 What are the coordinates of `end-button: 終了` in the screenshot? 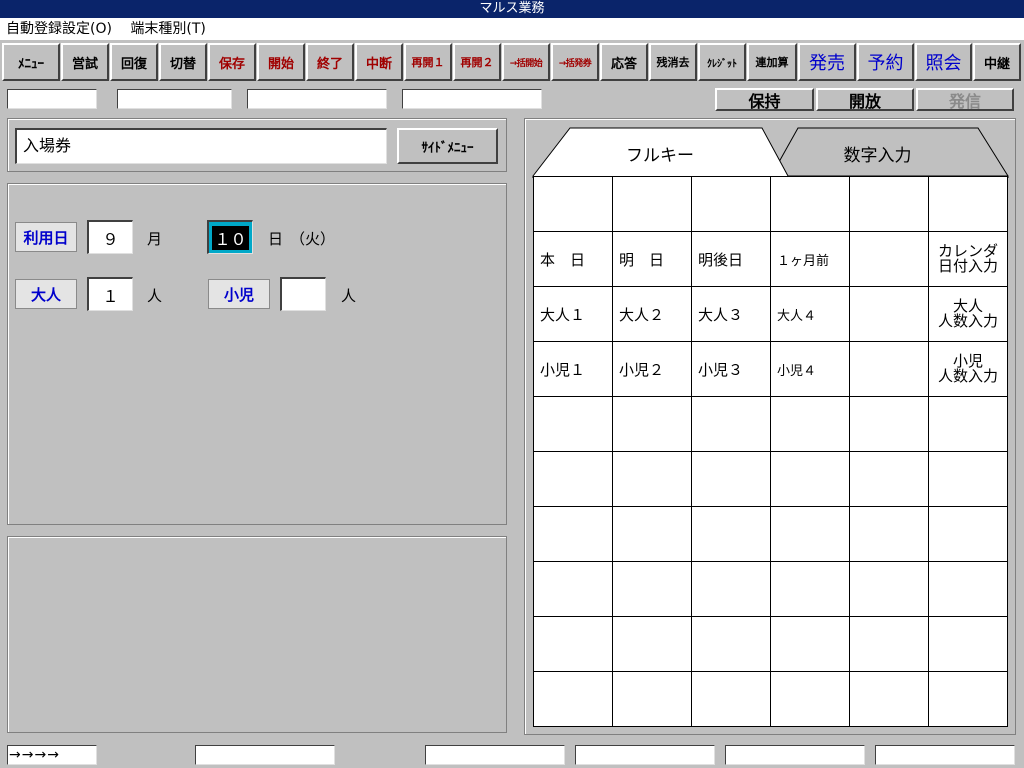 It's located at (330, 62).